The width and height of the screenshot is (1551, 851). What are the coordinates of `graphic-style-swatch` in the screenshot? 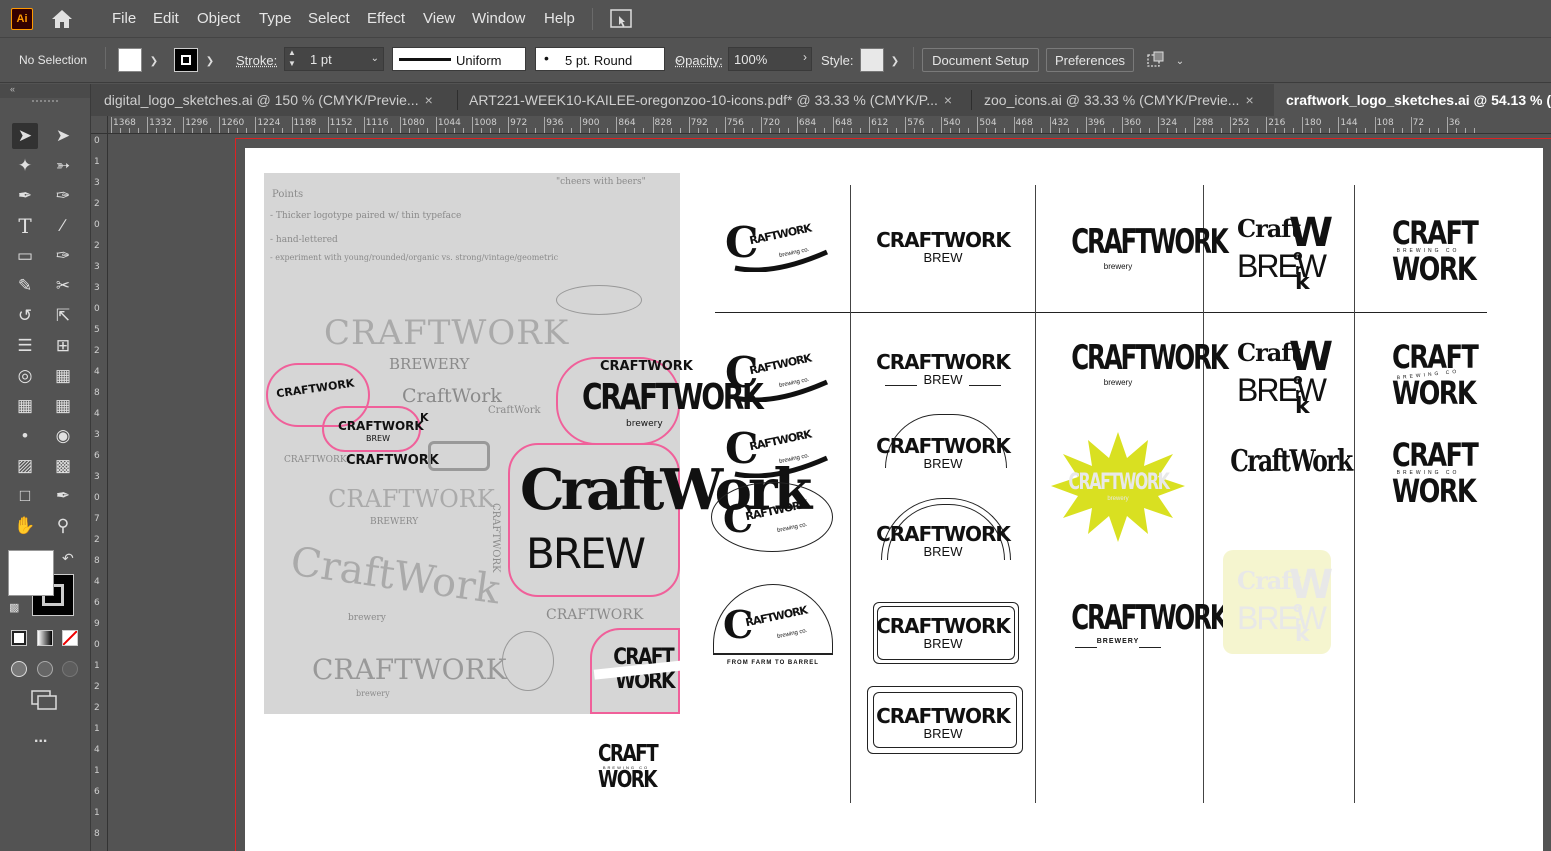 It's located at (872, 60).